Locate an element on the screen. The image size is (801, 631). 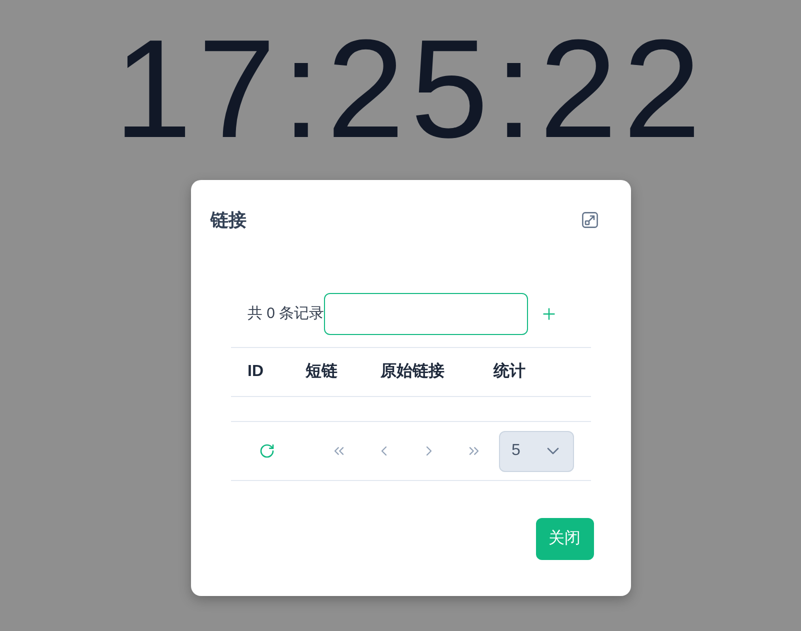
record-count: 共 0 条记录 is located at coordinates (286, 314).